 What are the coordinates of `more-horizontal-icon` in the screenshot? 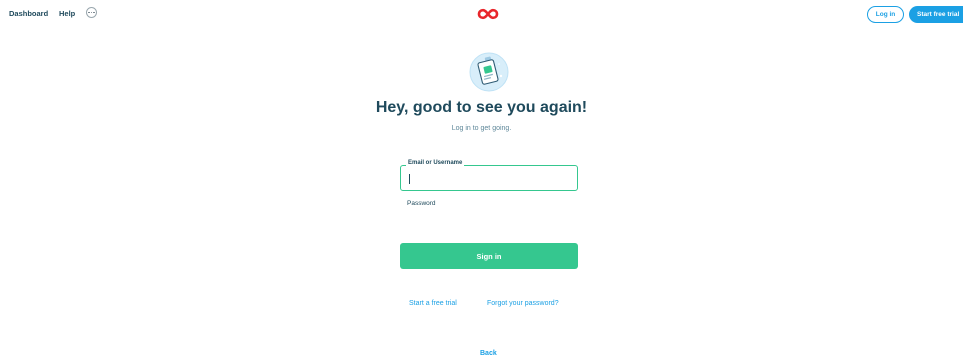 It's located at (91, 12).